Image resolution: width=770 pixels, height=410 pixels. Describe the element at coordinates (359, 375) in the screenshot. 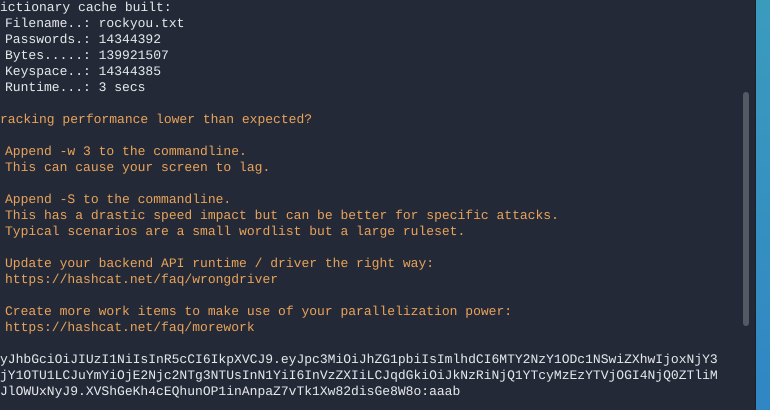

I see `terminal-line: jY1OTU1LCJuYmYiOjE2Njc2NTg3NTUsInN1YiI6InVzZXIiLCJqdGkiOiJkNzRiNjQ1YTcyMzEzYTVjOGI4NjQ0ZTliM` at that location.